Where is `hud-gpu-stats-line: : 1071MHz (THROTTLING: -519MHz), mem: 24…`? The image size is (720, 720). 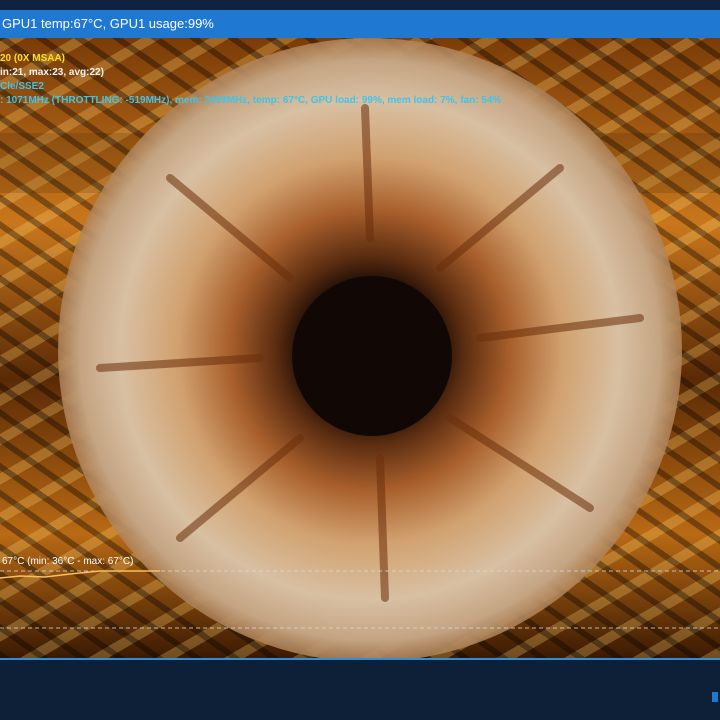 hud-gpu-stats-line: : 1071MHz (THROTTLING: -519MHz), mem: 24… is located at coordinates (251, 100).